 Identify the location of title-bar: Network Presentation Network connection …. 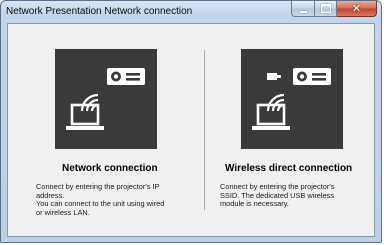
(191, 12).